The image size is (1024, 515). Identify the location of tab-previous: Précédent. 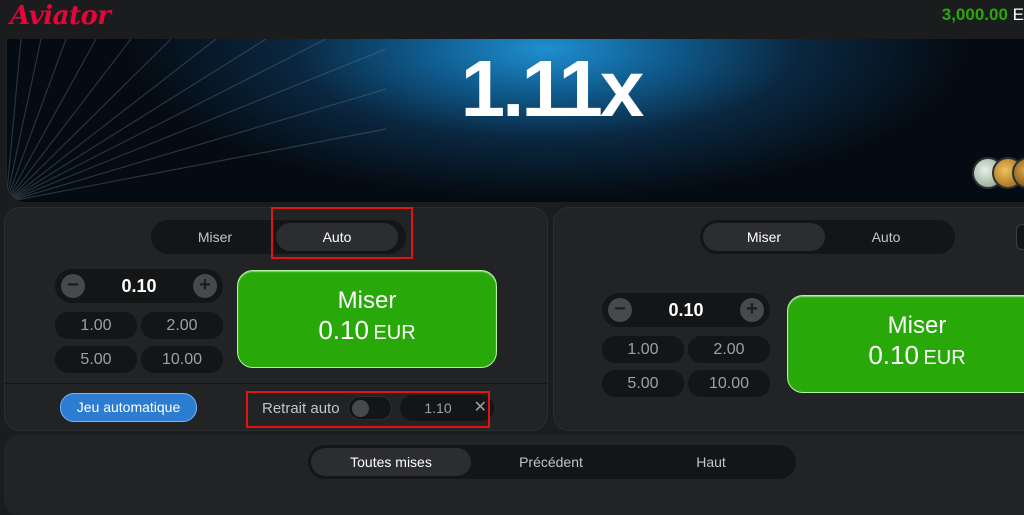
(551, 462).